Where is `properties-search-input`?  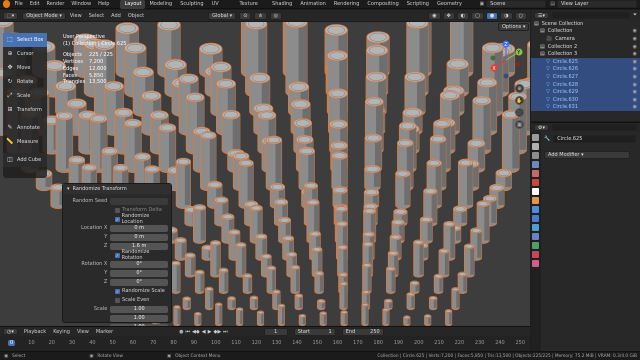 properties-search-input is located at coordinates (594, 127).